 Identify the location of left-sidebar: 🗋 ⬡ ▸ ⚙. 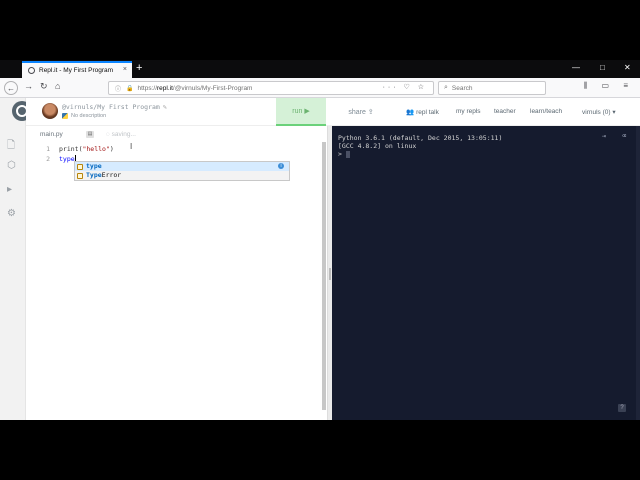
(13, 259).